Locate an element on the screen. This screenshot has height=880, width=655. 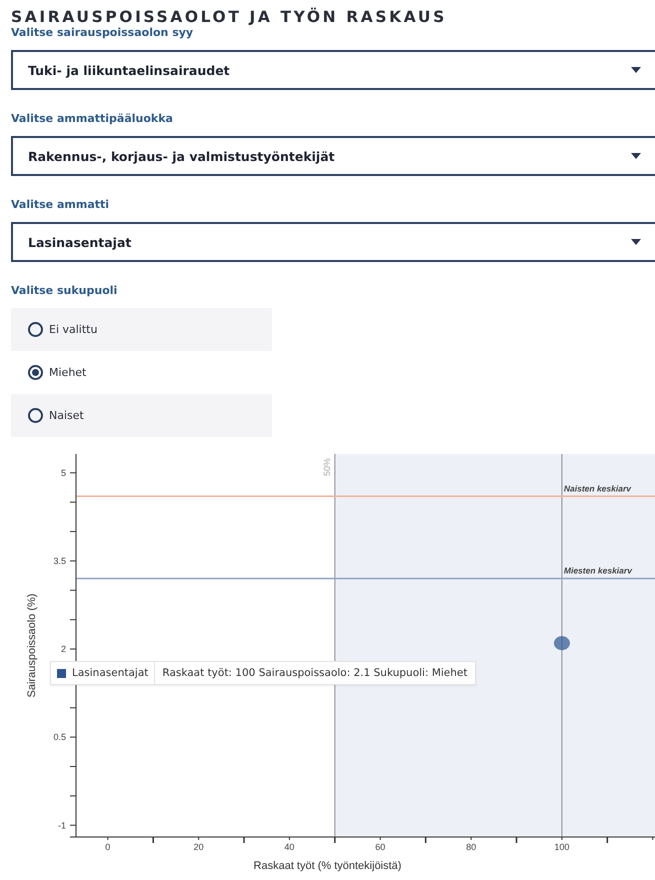
average-label: Naisten keskiarv is located at coordinates (598, 488).